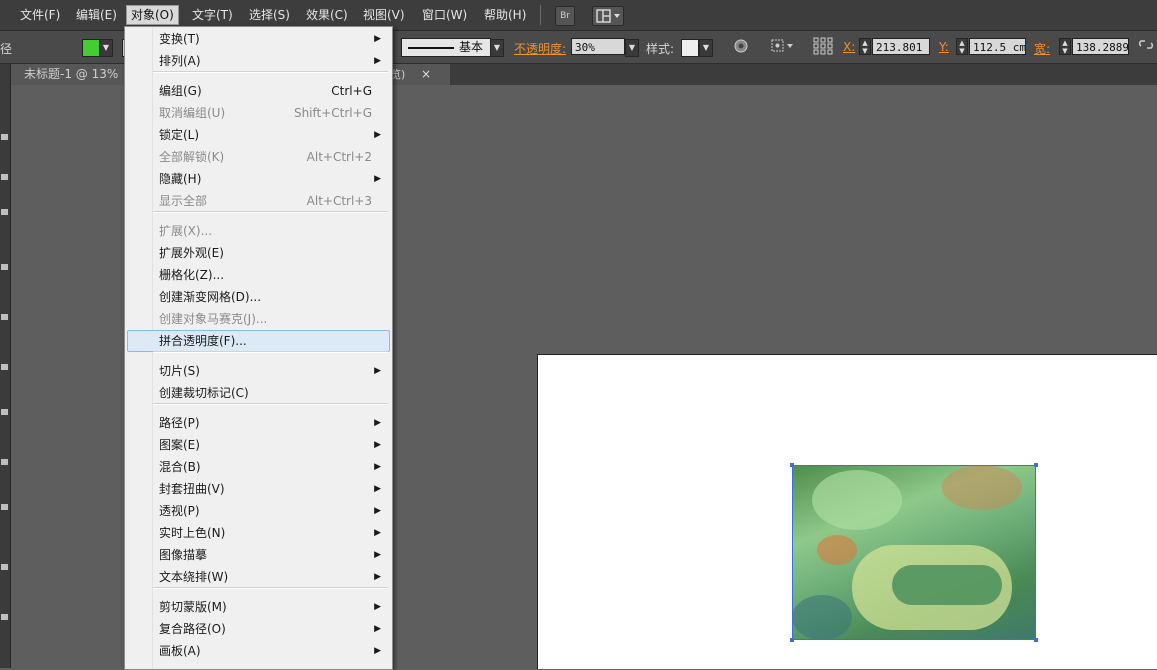  I want to click on menu-item: 切片(S) ▶, so click(257, 371).